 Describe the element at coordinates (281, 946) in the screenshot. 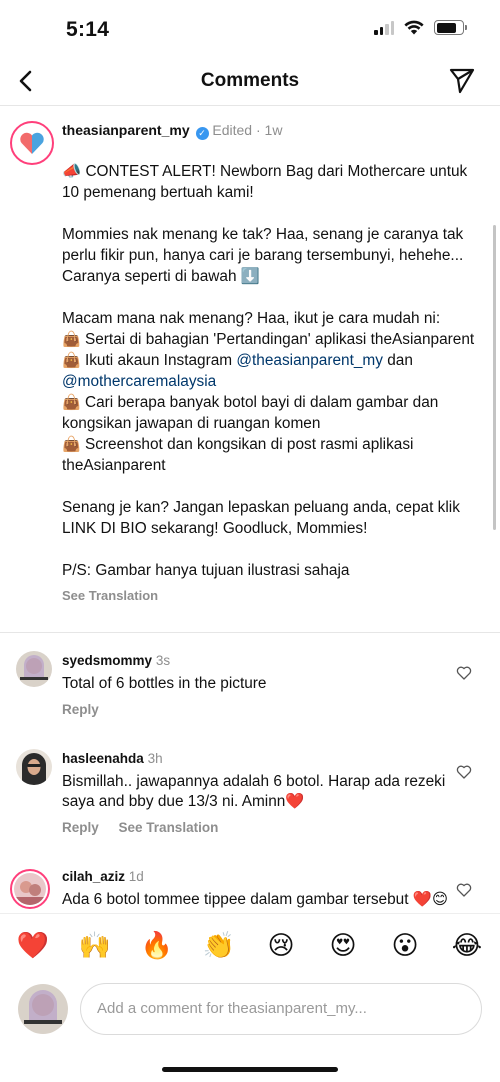

I see `crying-emoji-icon: 😢` at that location.